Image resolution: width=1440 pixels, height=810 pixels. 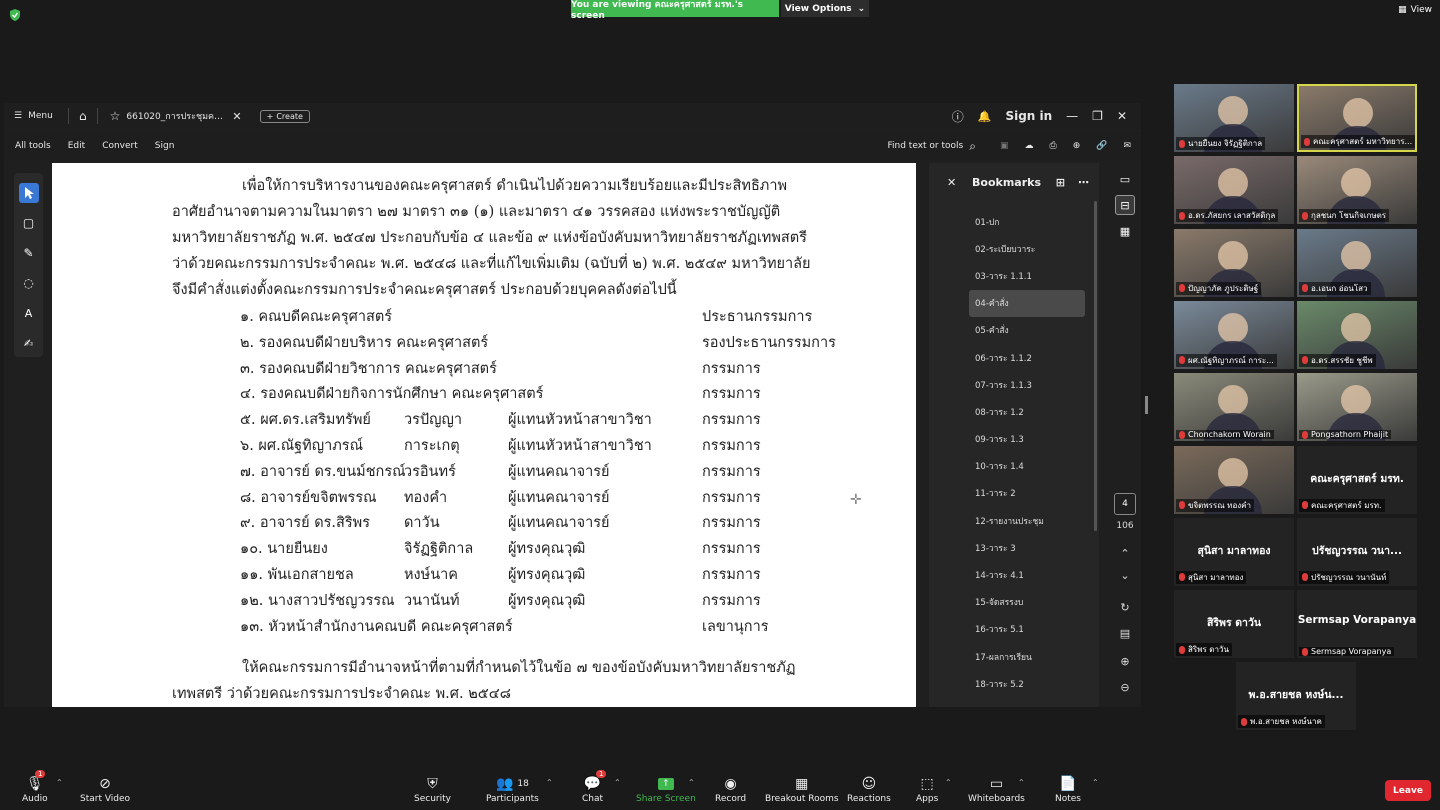 What do you see at coordinates (1296, 696) in the screenshot?
I see `participant-tile: พ.อ.สายชล หงษ์น... พ.อ.สายชล หงษ์นาค` at bounding box center [1296, 696].